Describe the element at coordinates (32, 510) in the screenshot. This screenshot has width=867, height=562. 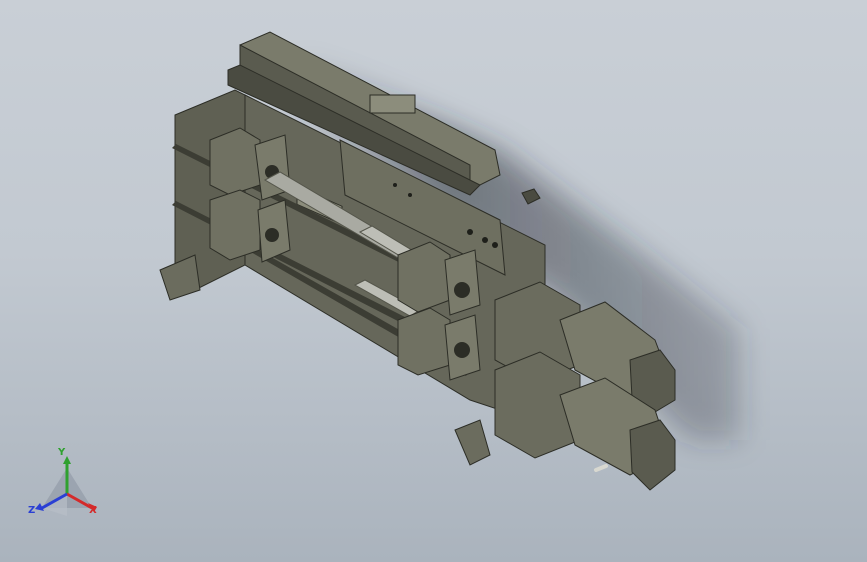
I see `z-axis-label: Z` at that location.